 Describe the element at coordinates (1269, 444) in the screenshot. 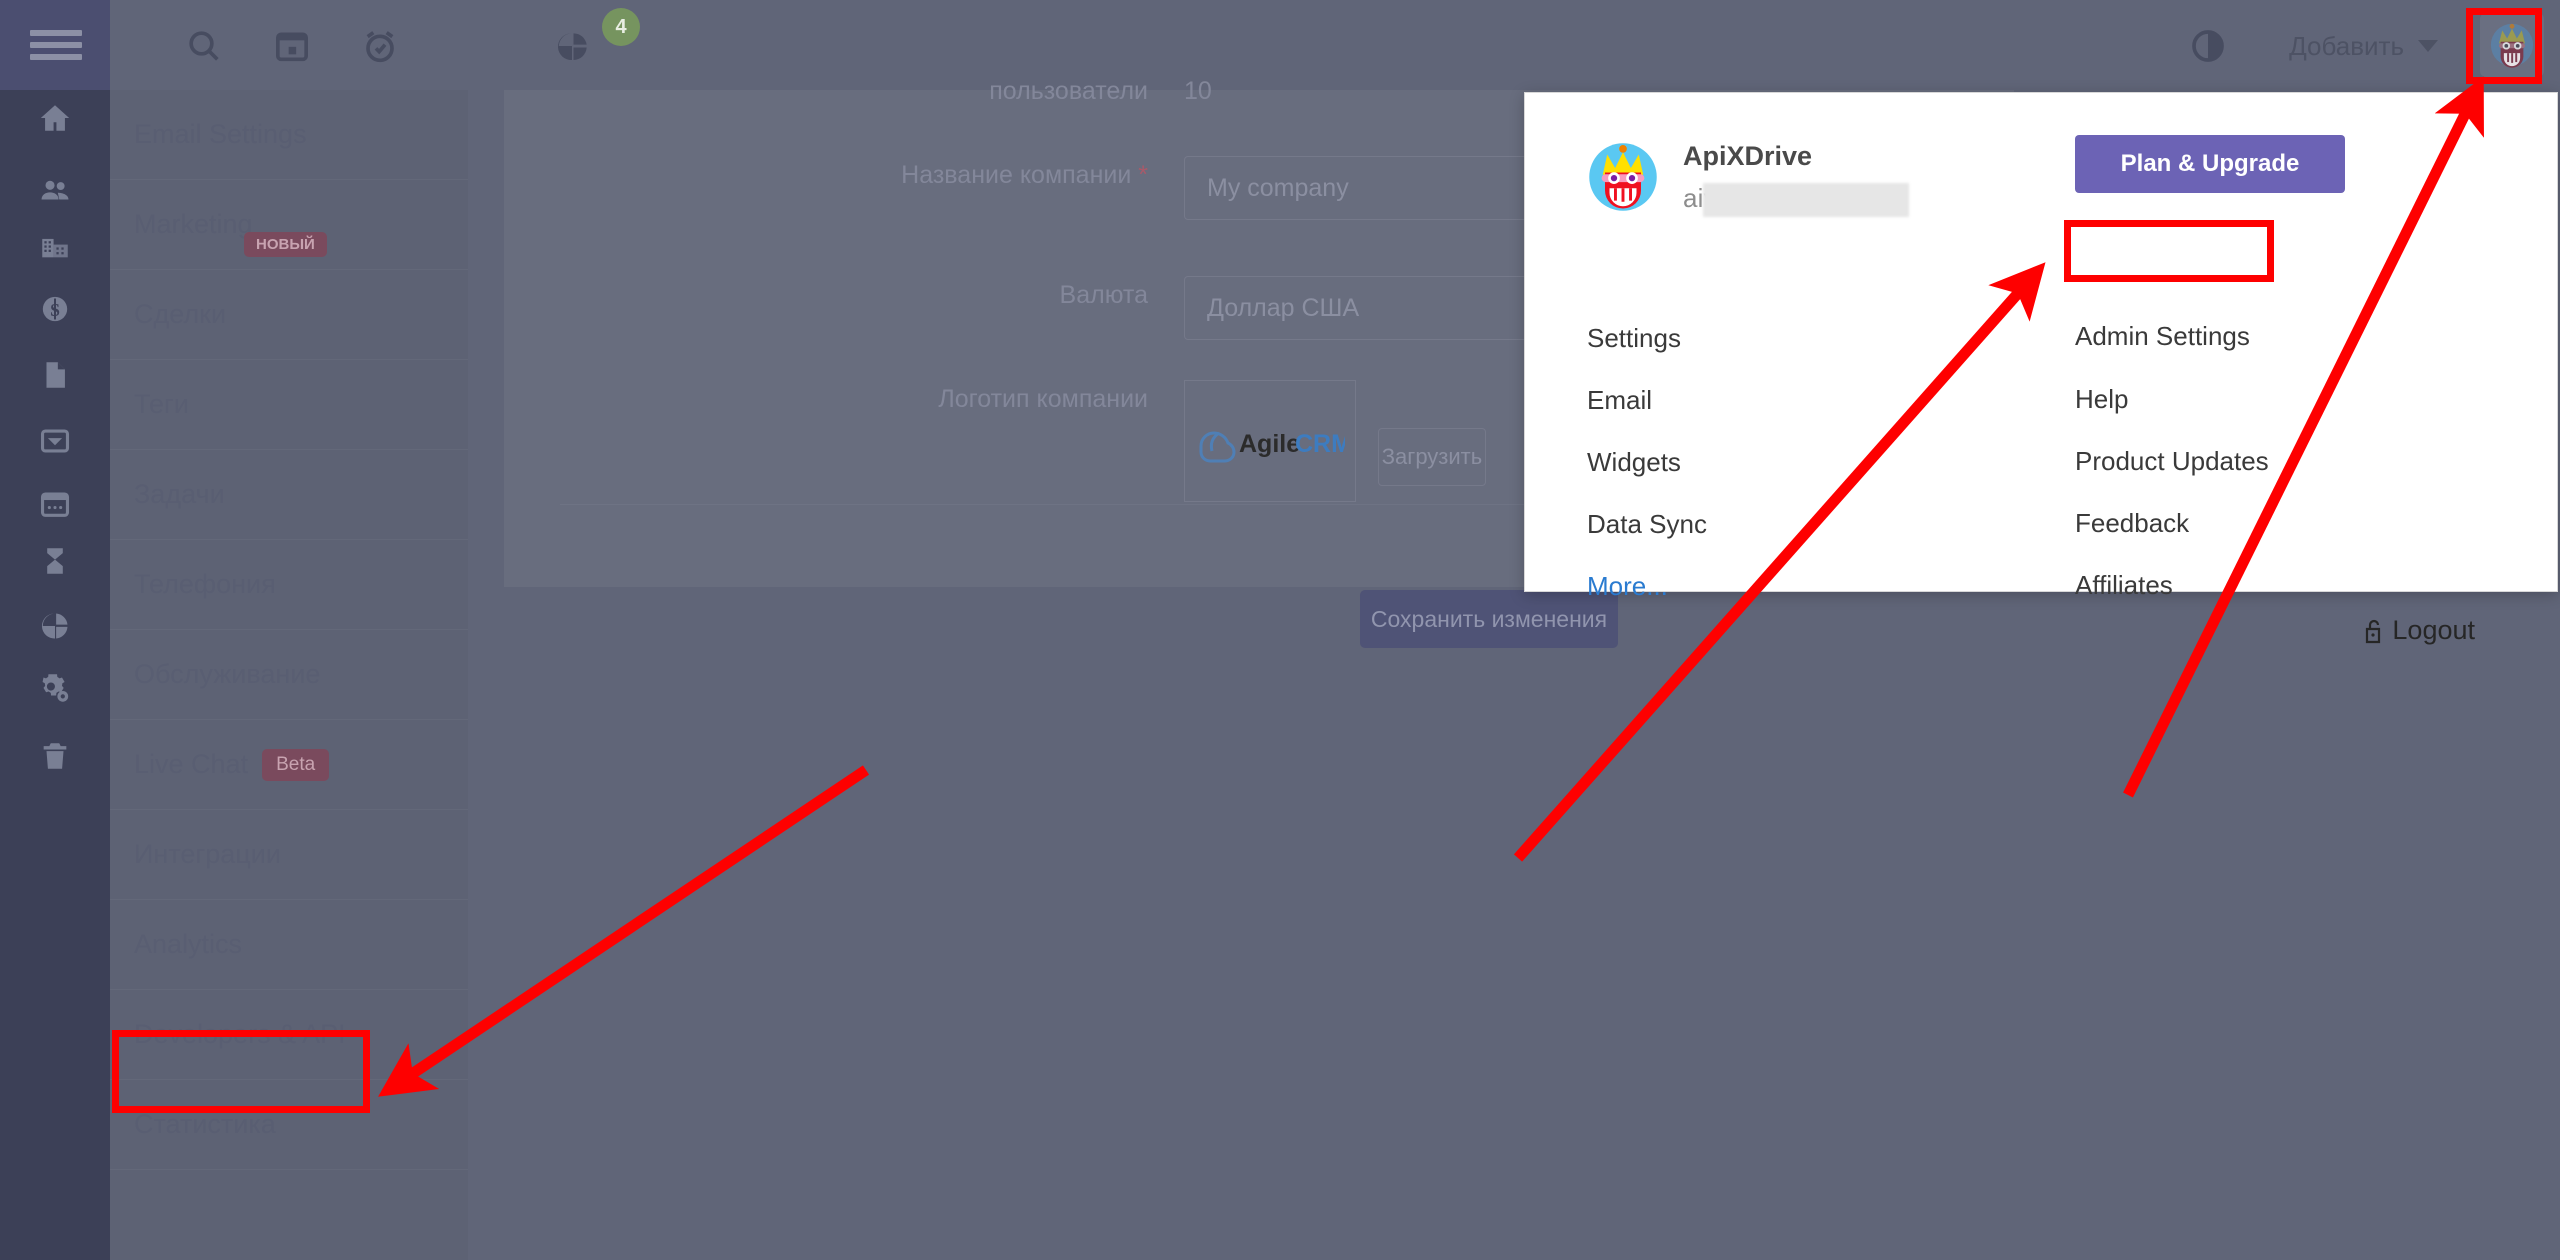

I see `svg-text: Agile` at that location.